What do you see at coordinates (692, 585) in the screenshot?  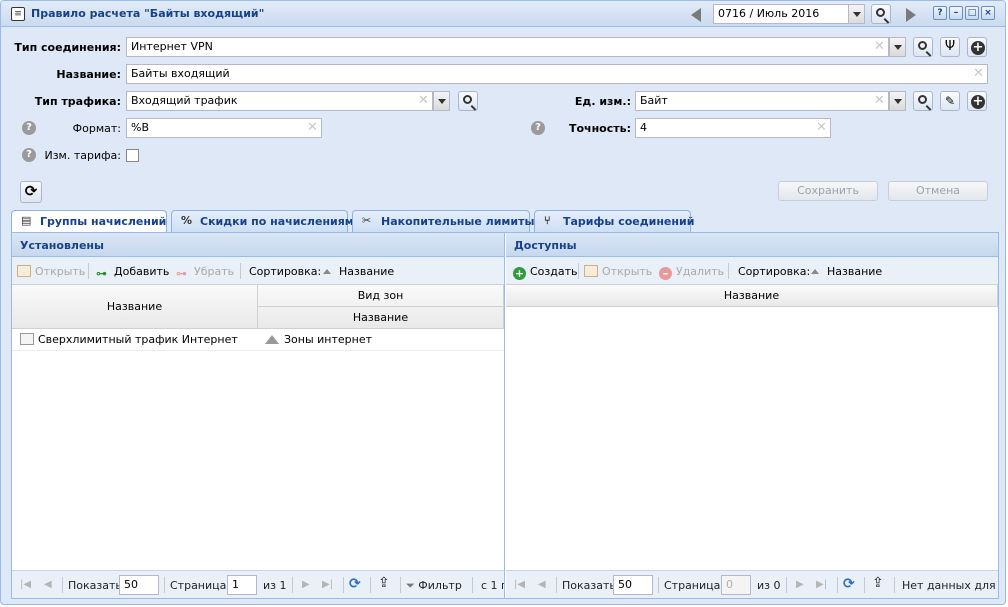 I see `page-label: Страница` at bounding box center [692, 585].